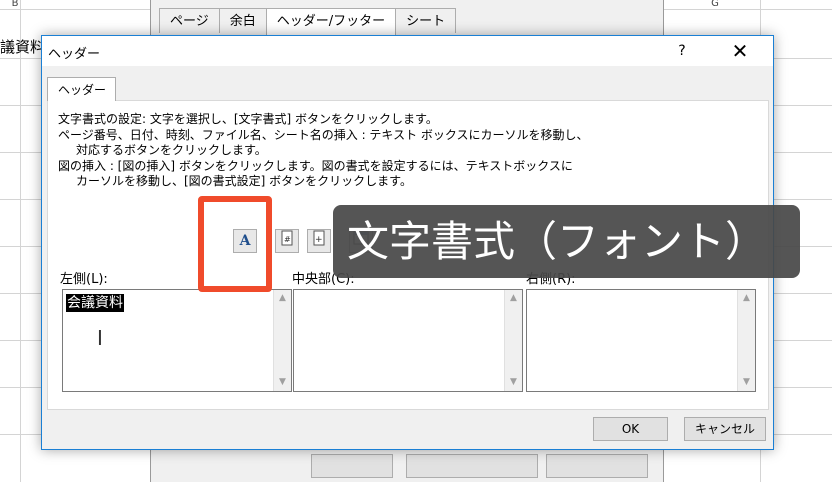  Describe the element at coordinates (95, 303) in the screenshot. I see `selected-text: 会議資料` at that location.